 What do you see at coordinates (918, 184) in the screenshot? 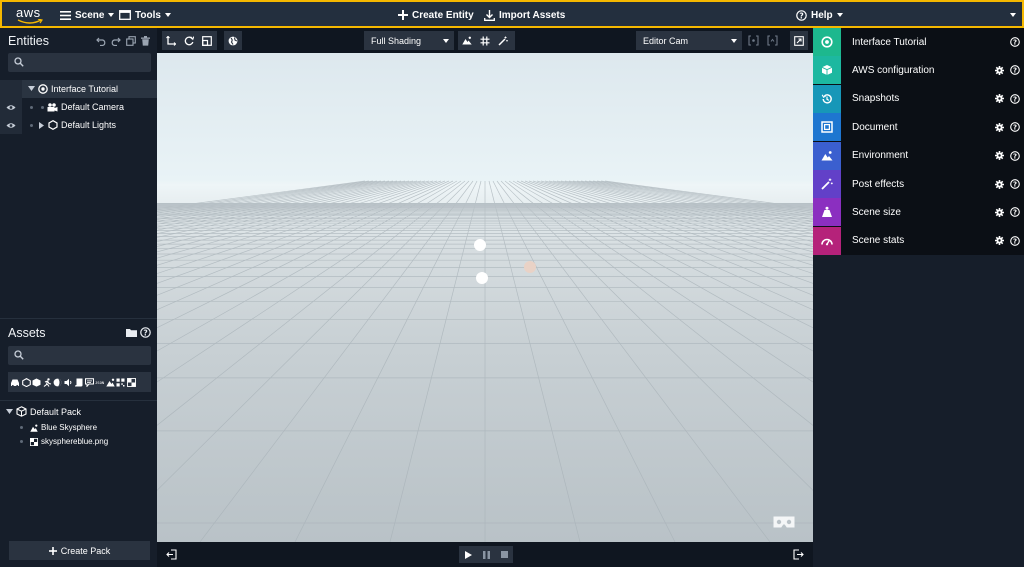
I see `panel-item-post-effects: Post effects?` at bounding box center [918, 184].